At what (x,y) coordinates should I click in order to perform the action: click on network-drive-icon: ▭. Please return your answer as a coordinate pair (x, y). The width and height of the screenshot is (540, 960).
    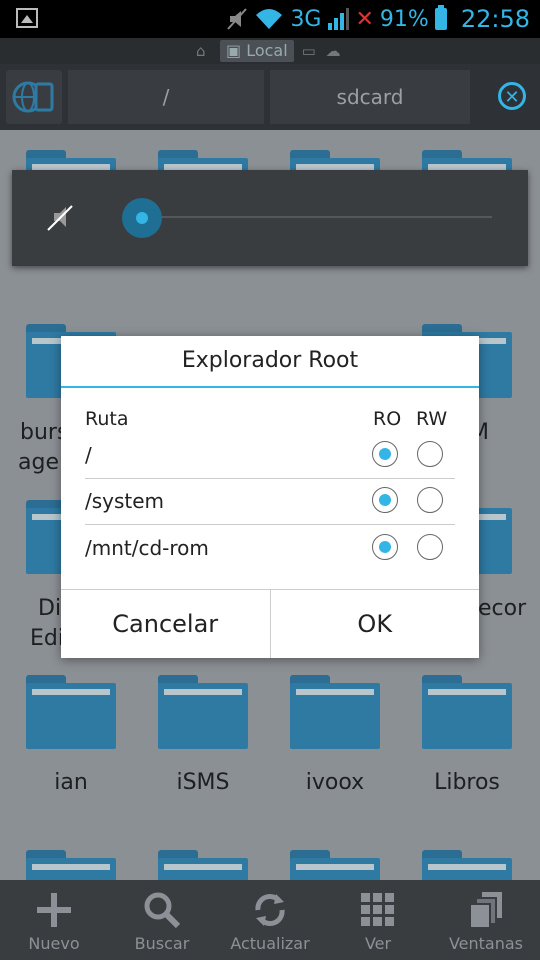
    Looking at the image, I should click on (310, 51).